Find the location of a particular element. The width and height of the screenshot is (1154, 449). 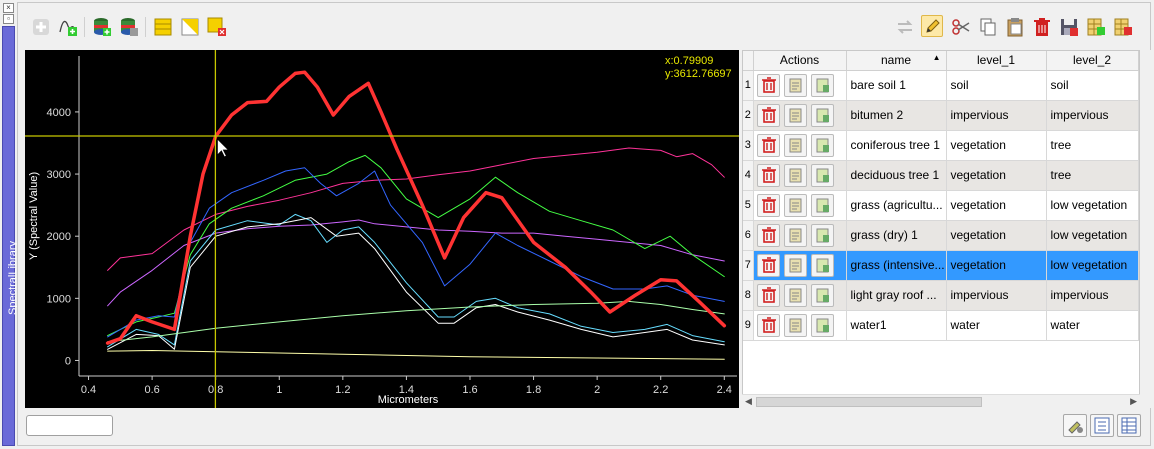

paste-button is located at coordinates (1015, 27).